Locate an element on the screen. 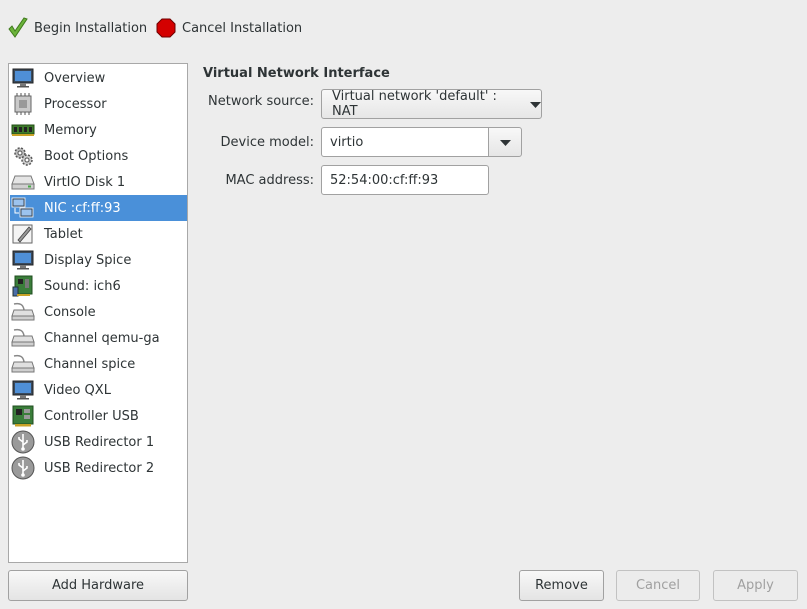 Image resolution: width=807 pixels, height=609 pixels. toolbar: Begin Installation Cancel Installation is located at coordinates (403, 29).